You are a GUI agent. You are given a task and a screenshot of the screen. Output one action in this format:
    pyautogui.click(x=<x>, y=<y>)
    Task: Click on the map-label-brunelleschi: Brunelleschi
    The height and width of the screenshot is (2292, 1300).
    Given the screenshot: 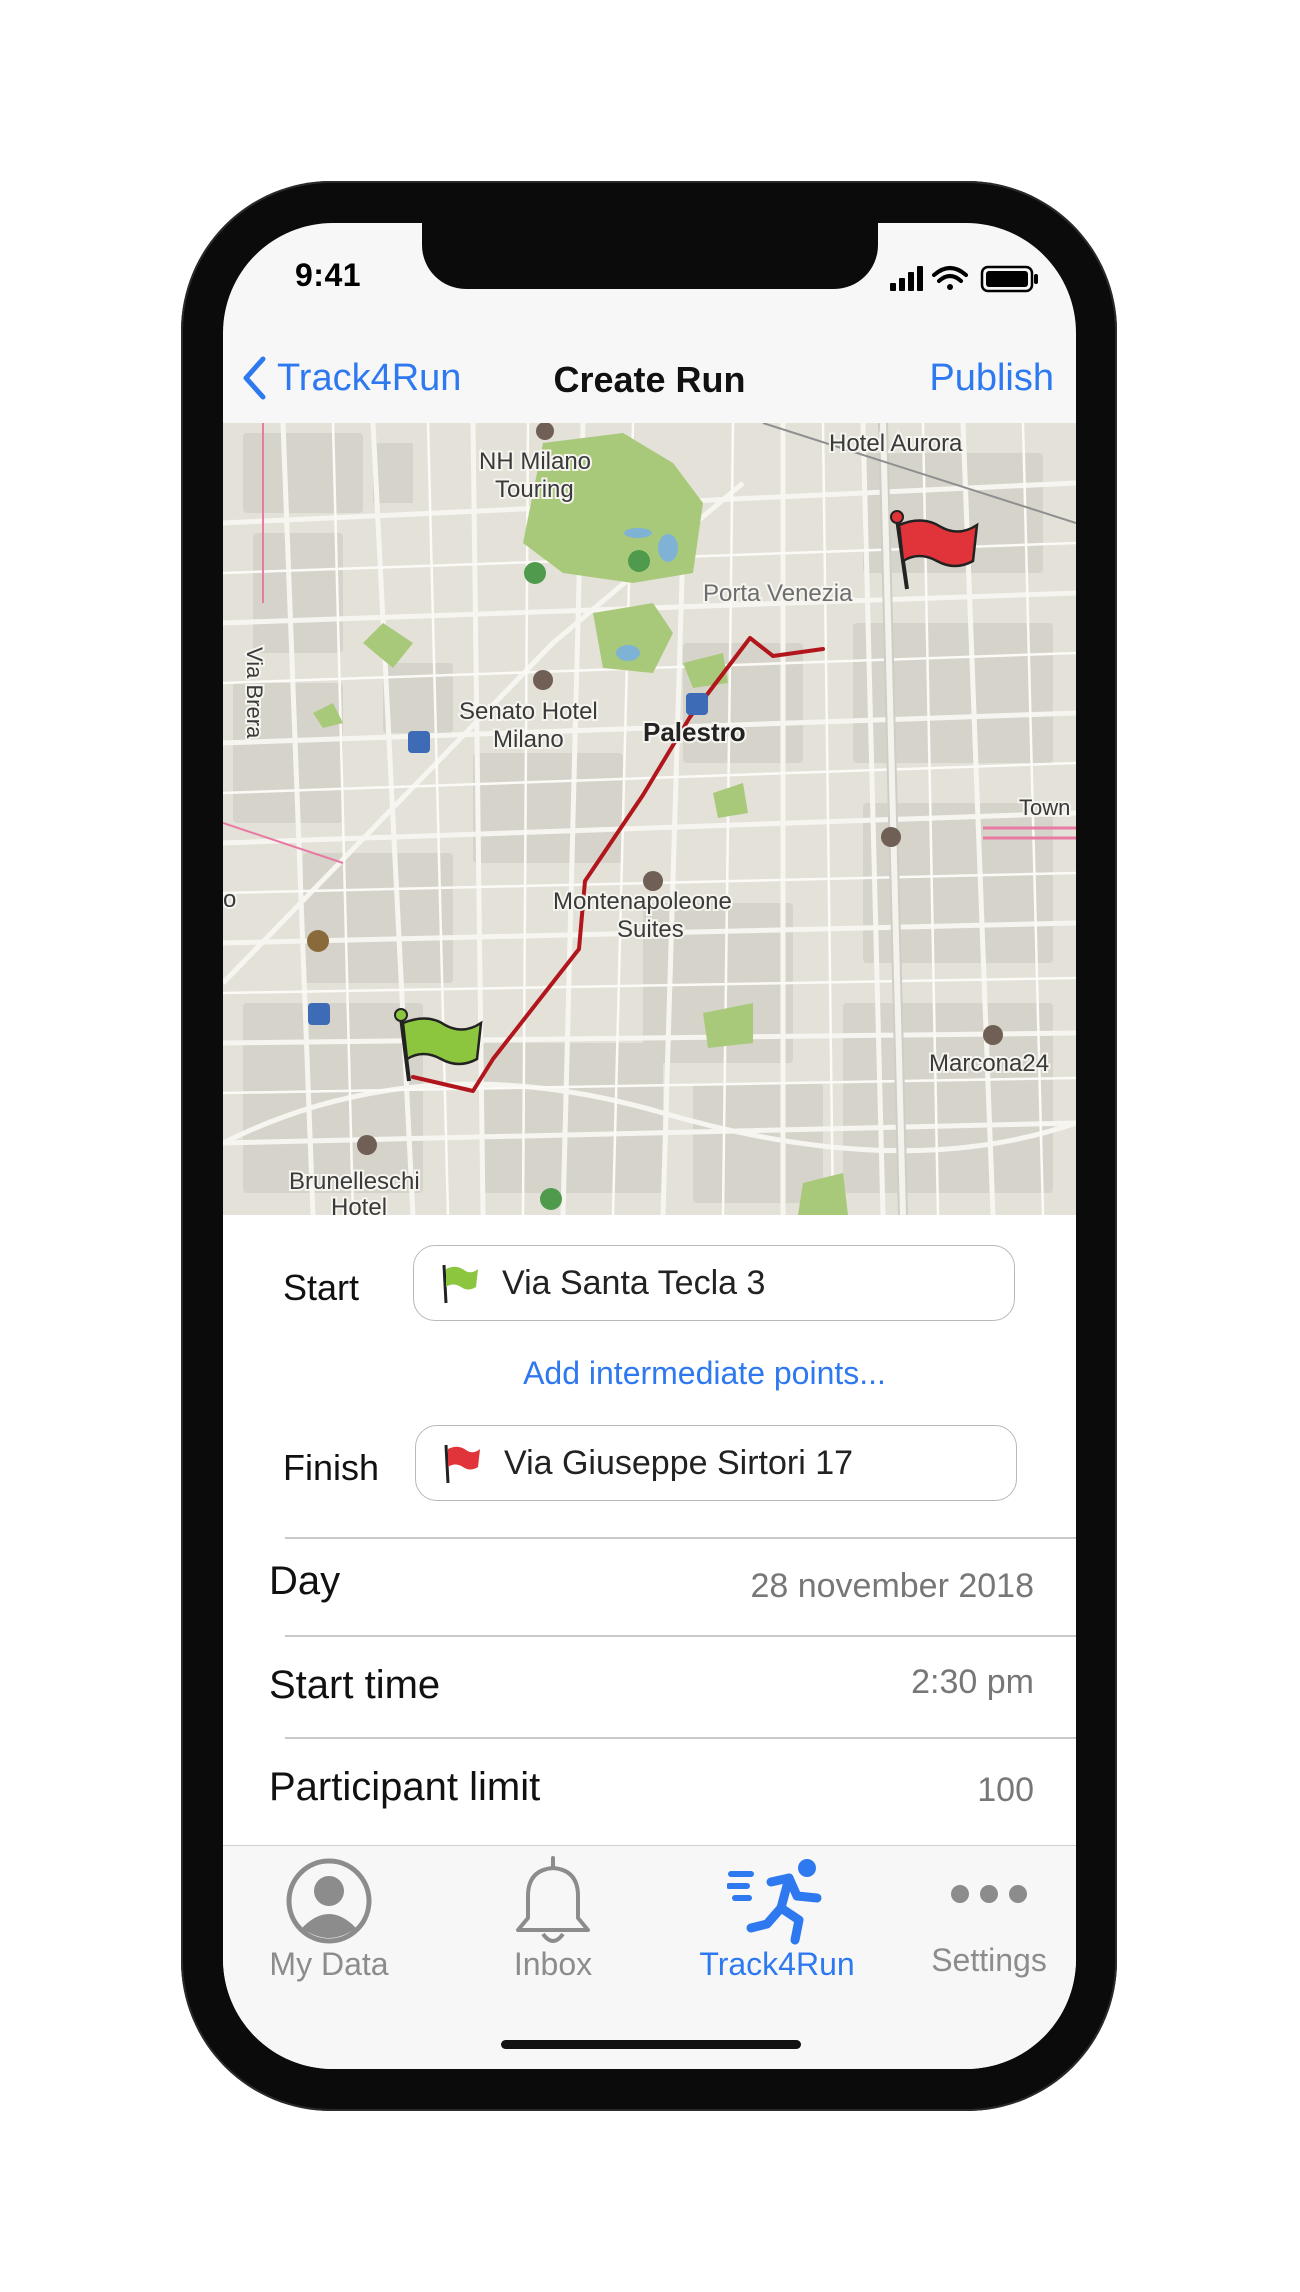 What is the action you would take?
    pyautogui.click(x=354, y=1181)
    